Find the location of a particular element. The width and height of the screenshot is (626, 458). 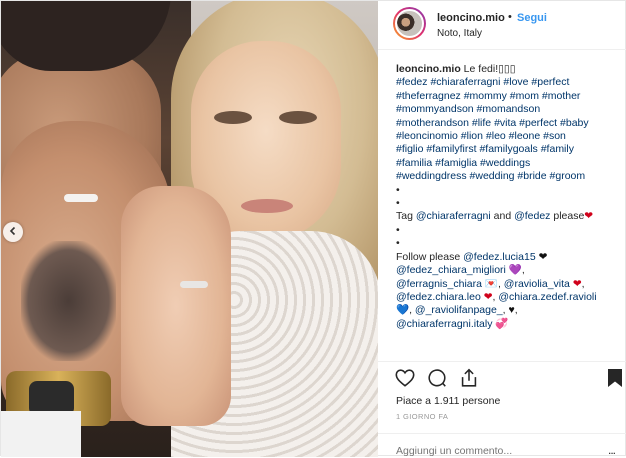

tag-prefix: Tag is located at coordinates (406, 216).